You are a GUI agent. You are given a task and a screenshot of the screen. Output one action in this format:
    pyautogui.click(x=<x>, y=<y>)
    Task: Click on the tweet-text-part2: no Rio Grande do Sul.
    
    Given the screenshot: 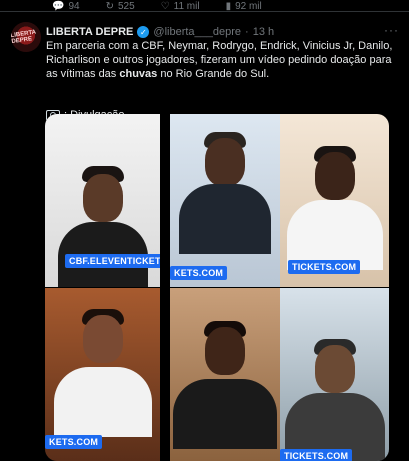 What is the action you would take?
    pyautogui.click(x=213, y=74)
    